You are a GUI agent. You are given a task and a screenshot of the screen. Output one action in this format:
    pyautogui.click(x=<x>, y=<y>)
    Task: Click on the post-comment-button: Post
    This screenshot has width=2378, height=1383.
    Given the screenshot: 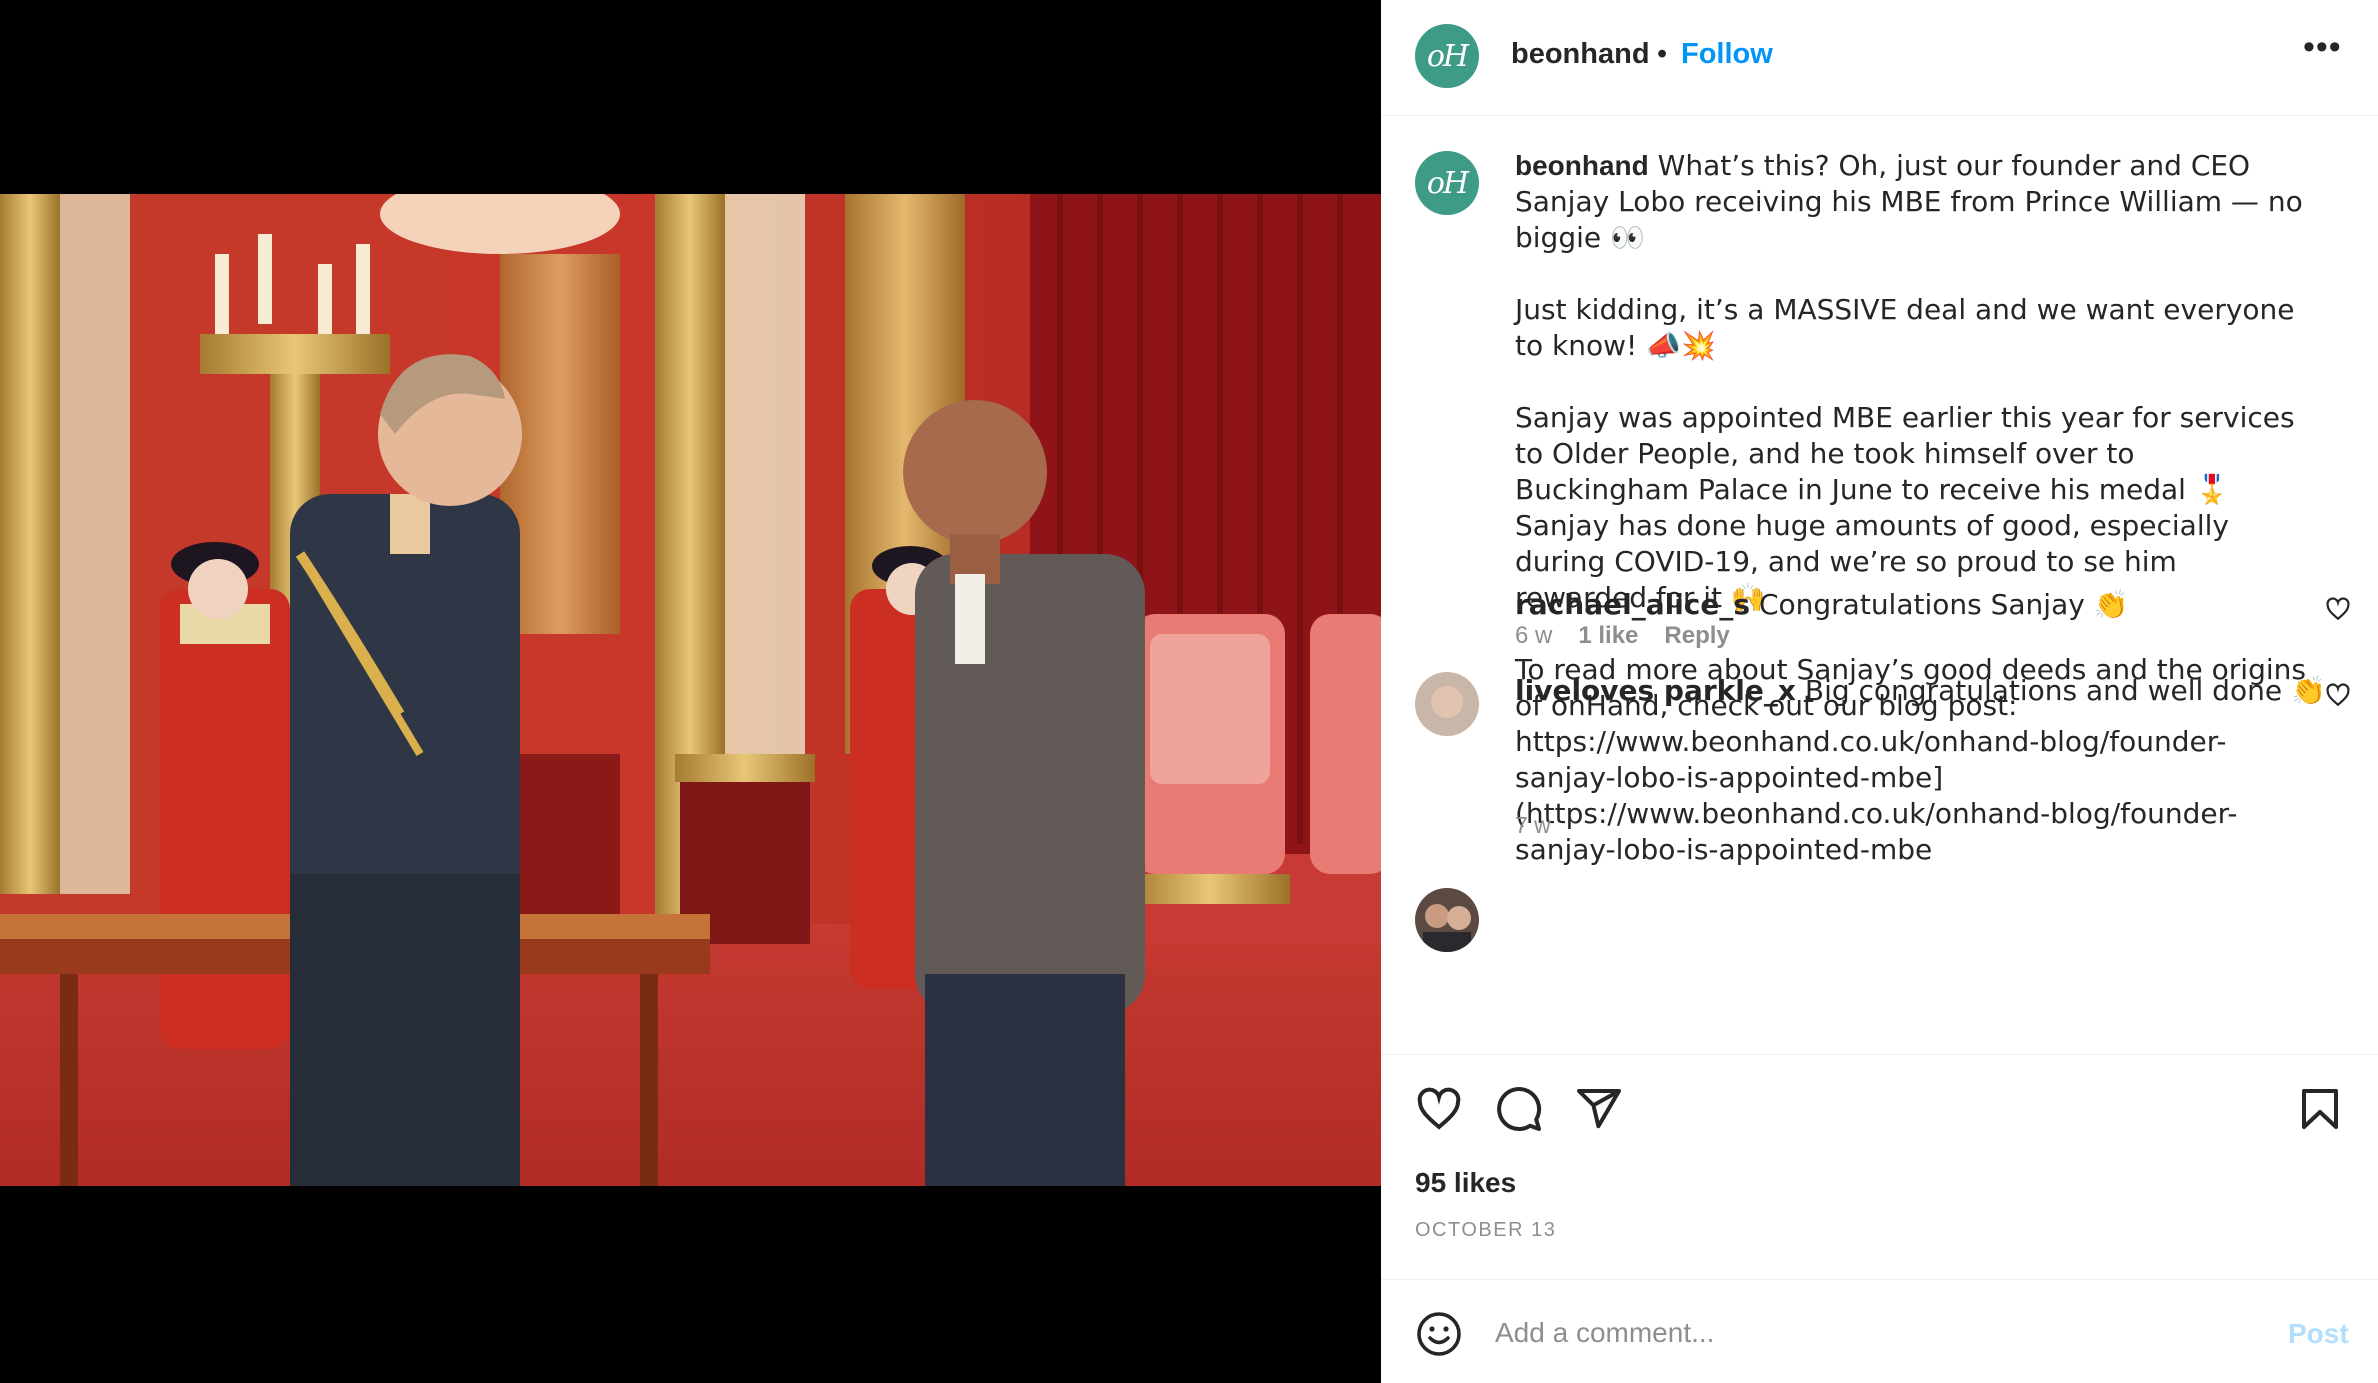 What is the action you would take?
    pyautogui.click(x=2318, y=1334)
    